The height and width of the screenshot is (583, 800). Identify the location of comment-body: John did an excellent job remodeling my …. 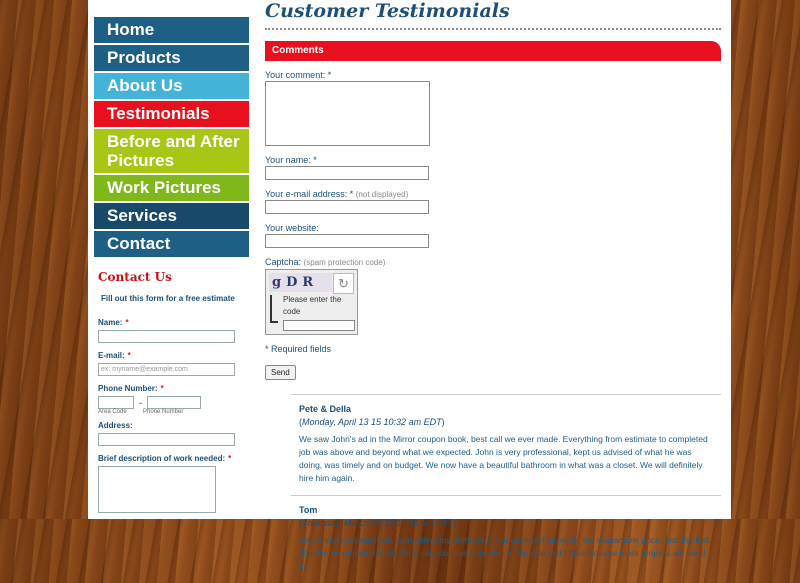
(504, 553).